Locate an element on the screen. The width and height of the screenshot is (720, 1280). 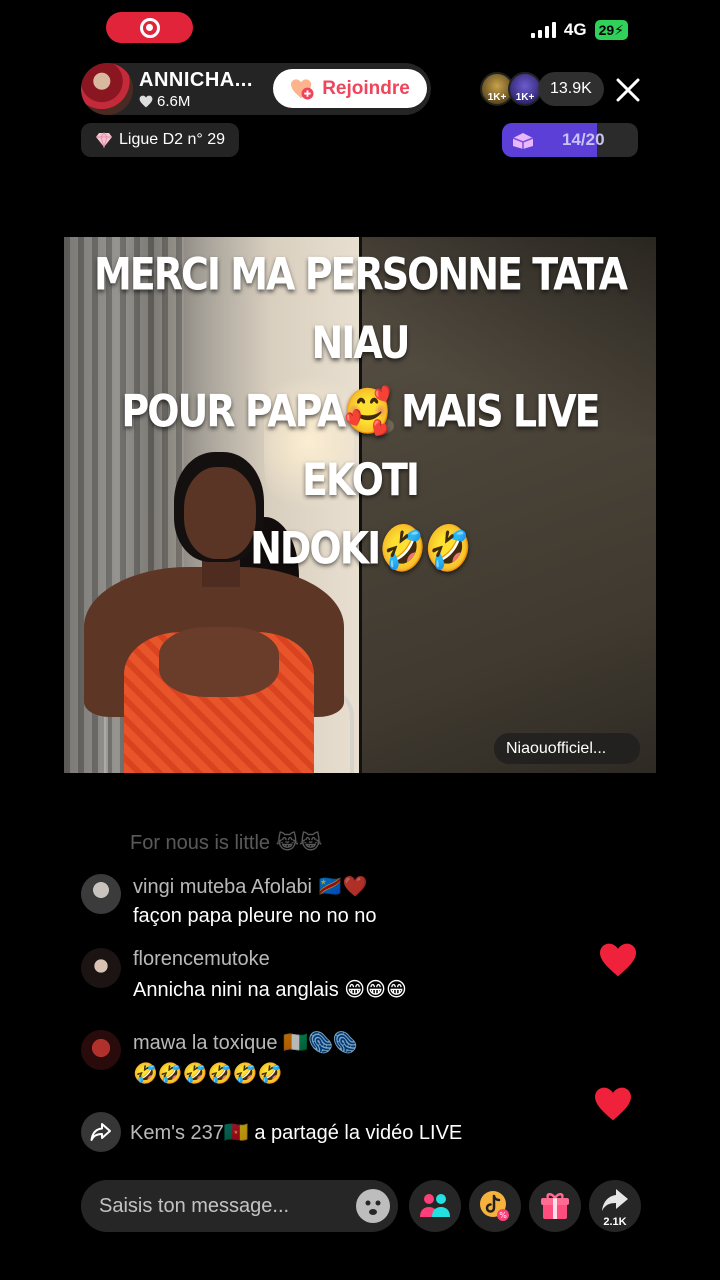
gift-icon is located at coordinates (555, 1206).